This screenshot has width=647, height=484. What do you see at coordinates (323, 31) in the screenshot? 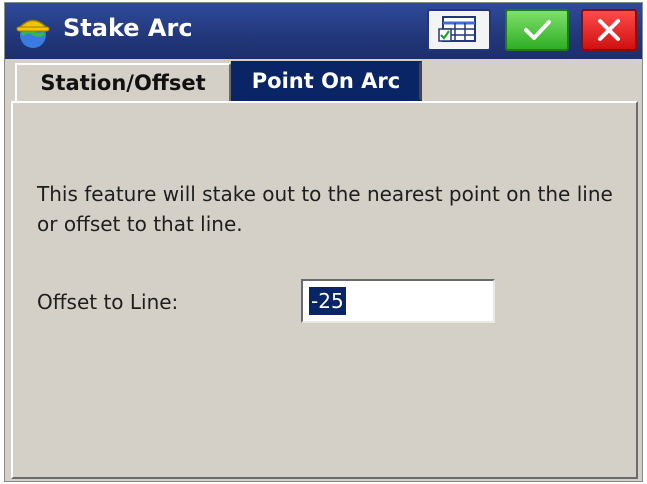
I see `title-bar: Stake Arc` at bounding box center [323, 31].